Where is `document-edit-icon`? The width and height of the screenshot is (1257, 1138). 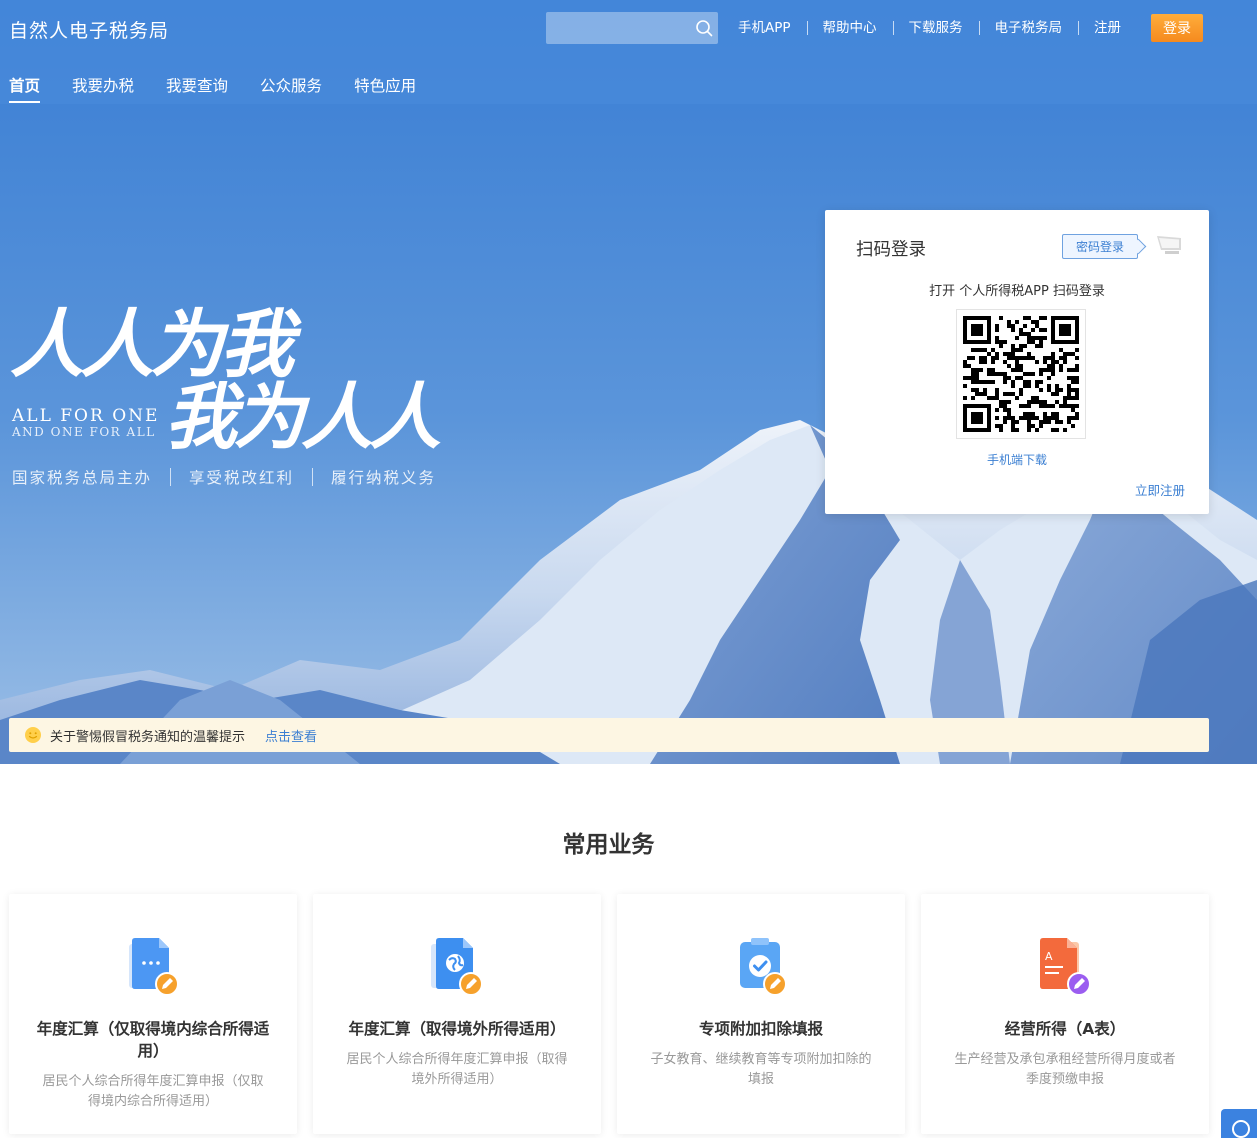
document-edit-icon is located at coordinates (154, 967).